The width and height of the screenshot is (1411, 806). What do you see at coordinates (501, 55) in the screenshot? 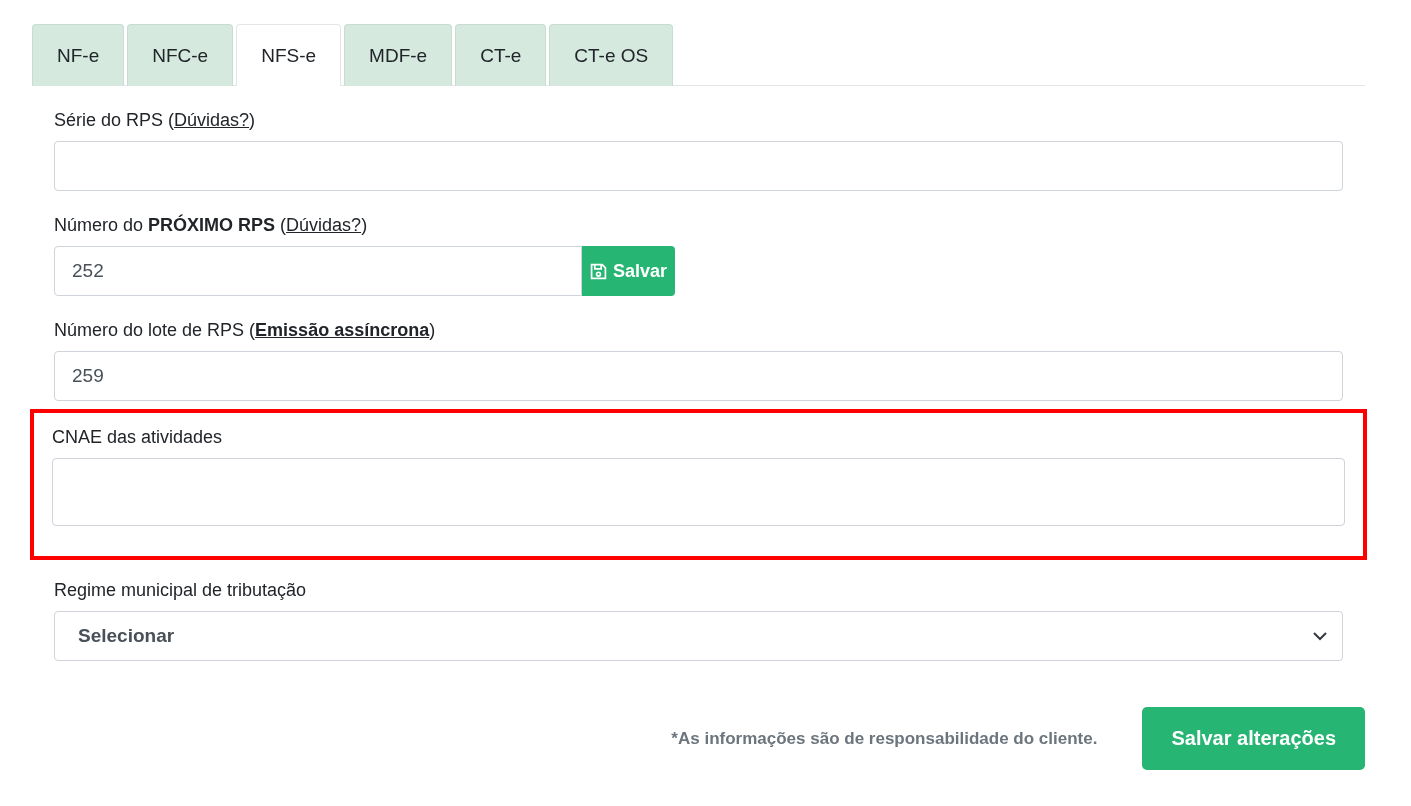
I see `tab: CT-e` at bounding box center [501, 55].